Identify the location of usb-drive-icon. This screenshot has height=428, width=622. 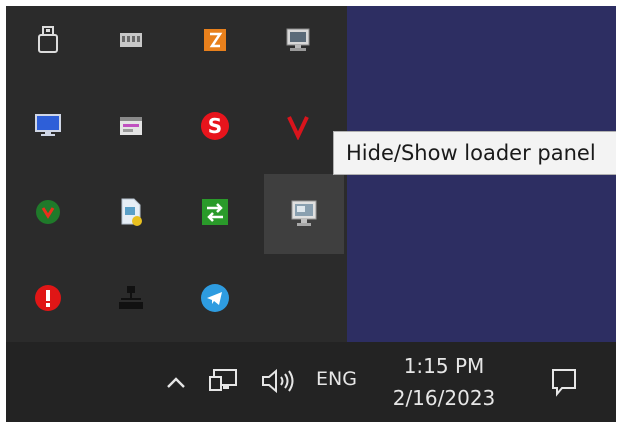
(48, 40).